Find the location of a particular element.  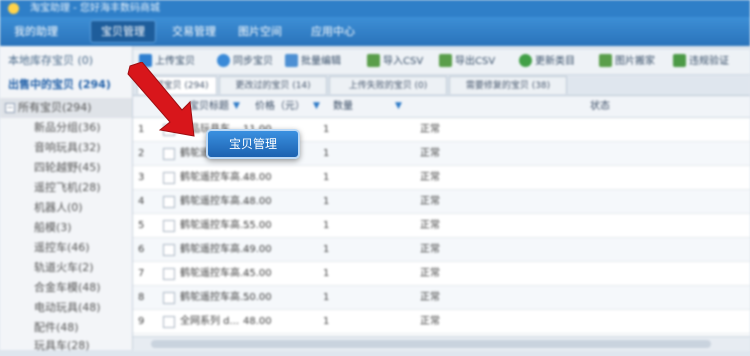

category-item: 电动玩具(48) is located at coordinates (66, 308).